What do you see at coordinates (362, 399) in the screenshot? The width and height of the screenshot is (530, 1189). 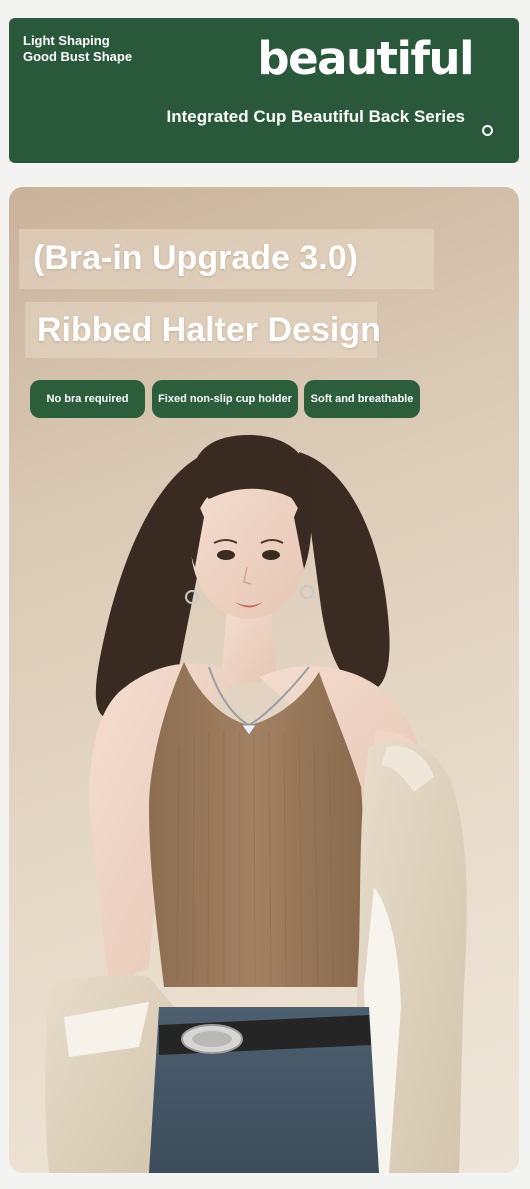 I see `feature-pill-breathable: Soft and breathable` at bounding box center [362, 399].